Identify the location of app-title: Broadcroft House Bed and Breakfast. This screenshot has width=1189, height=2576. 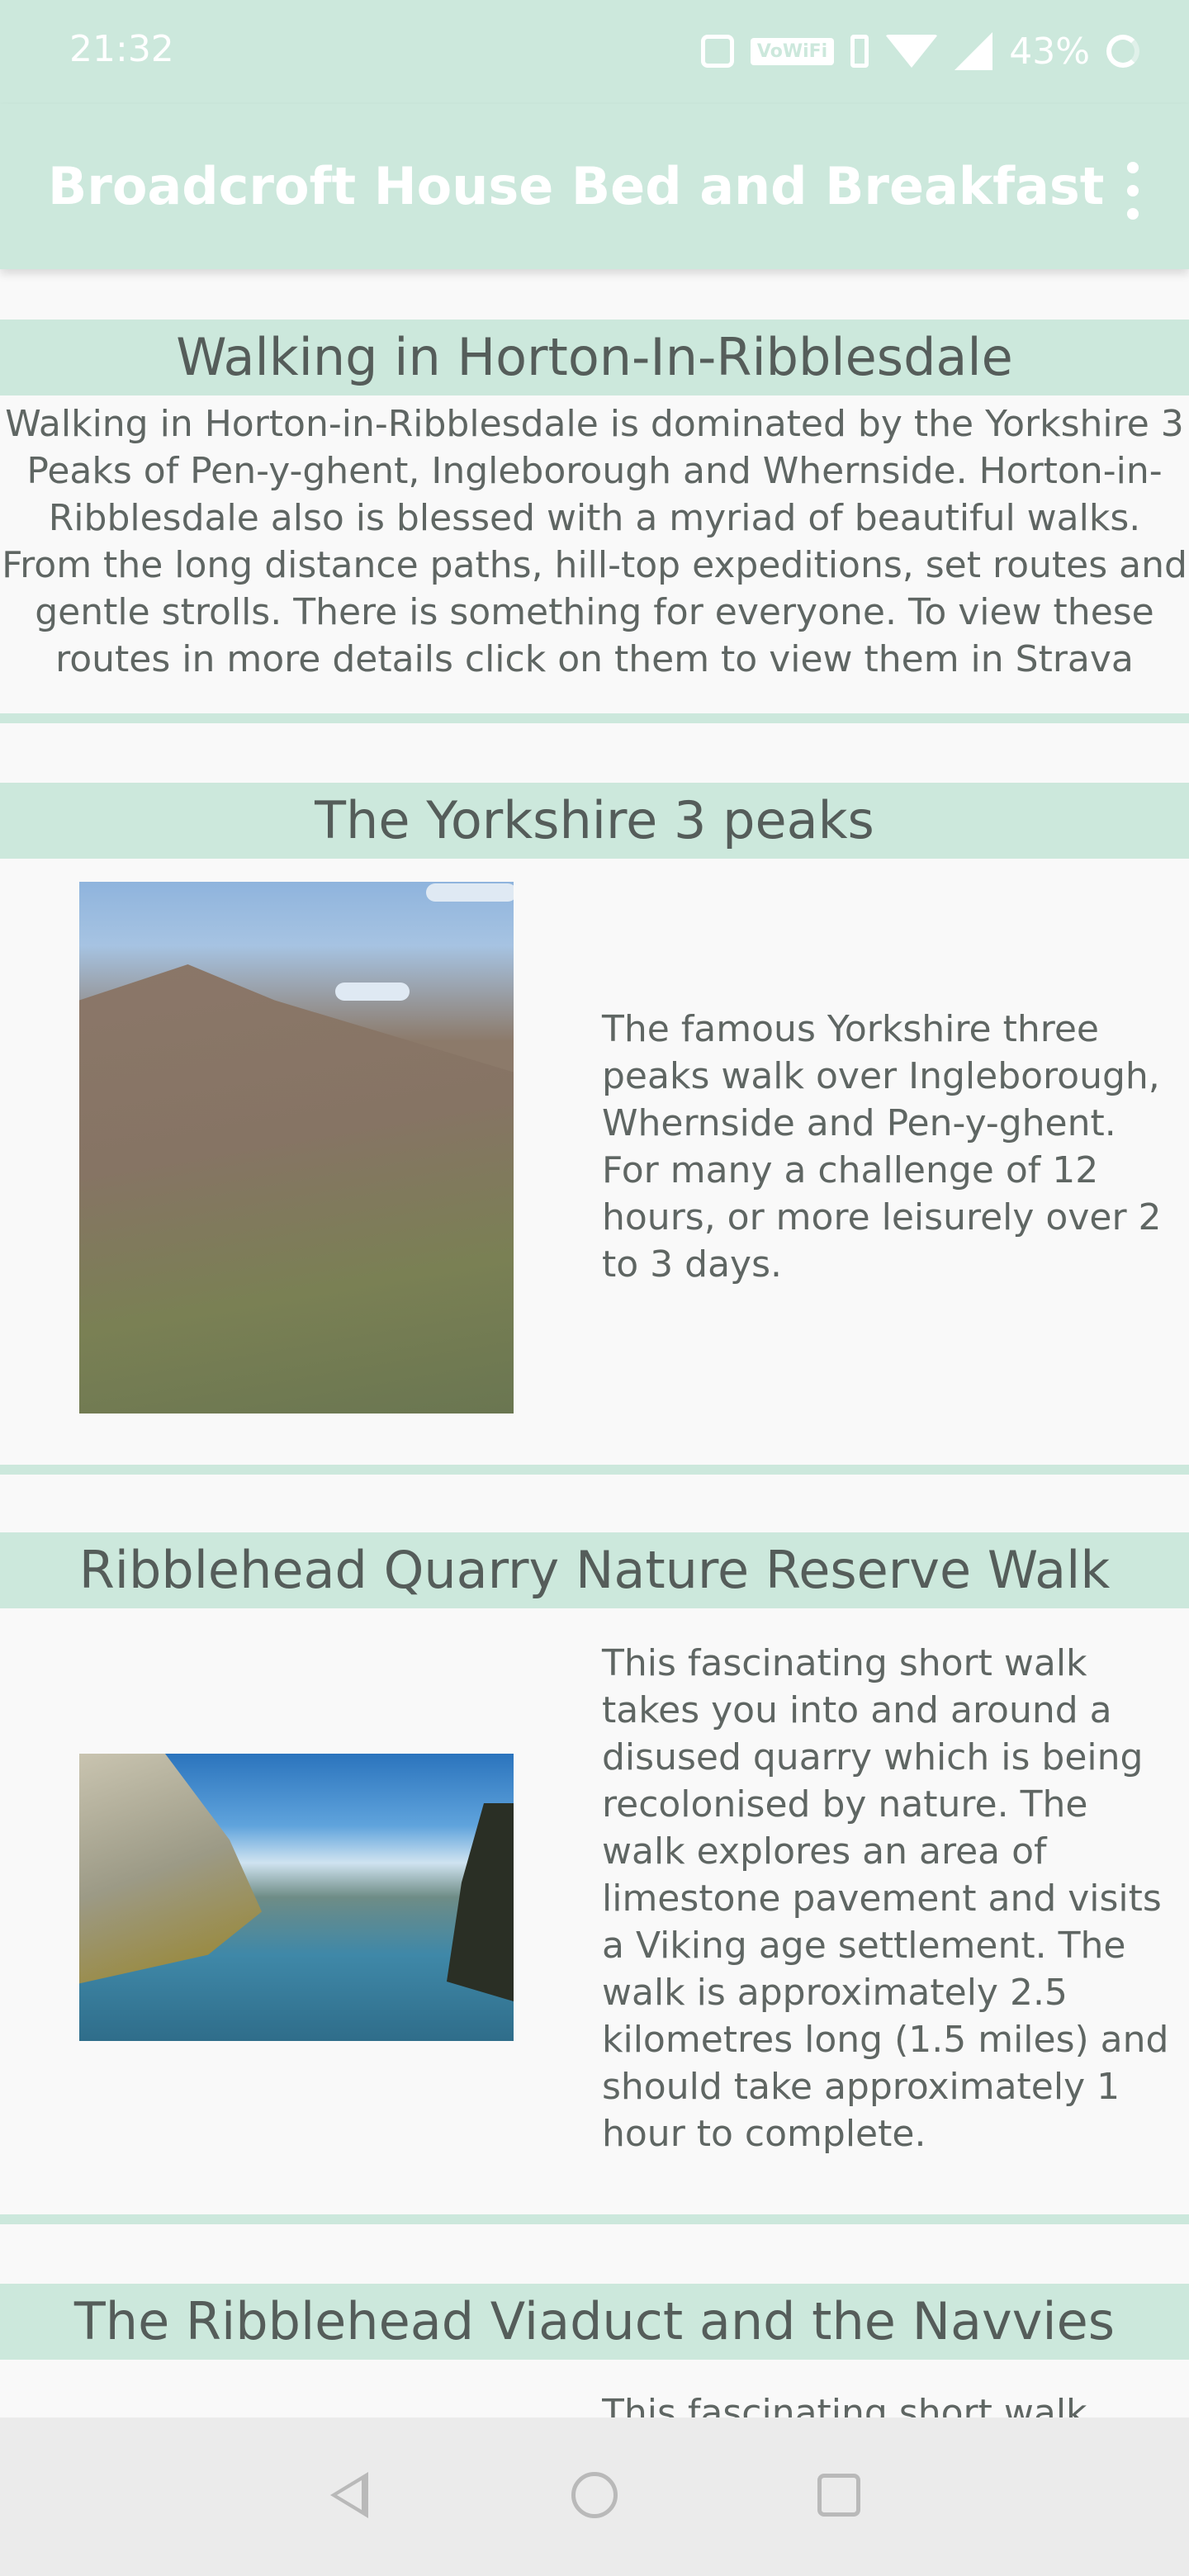
(576, 186).